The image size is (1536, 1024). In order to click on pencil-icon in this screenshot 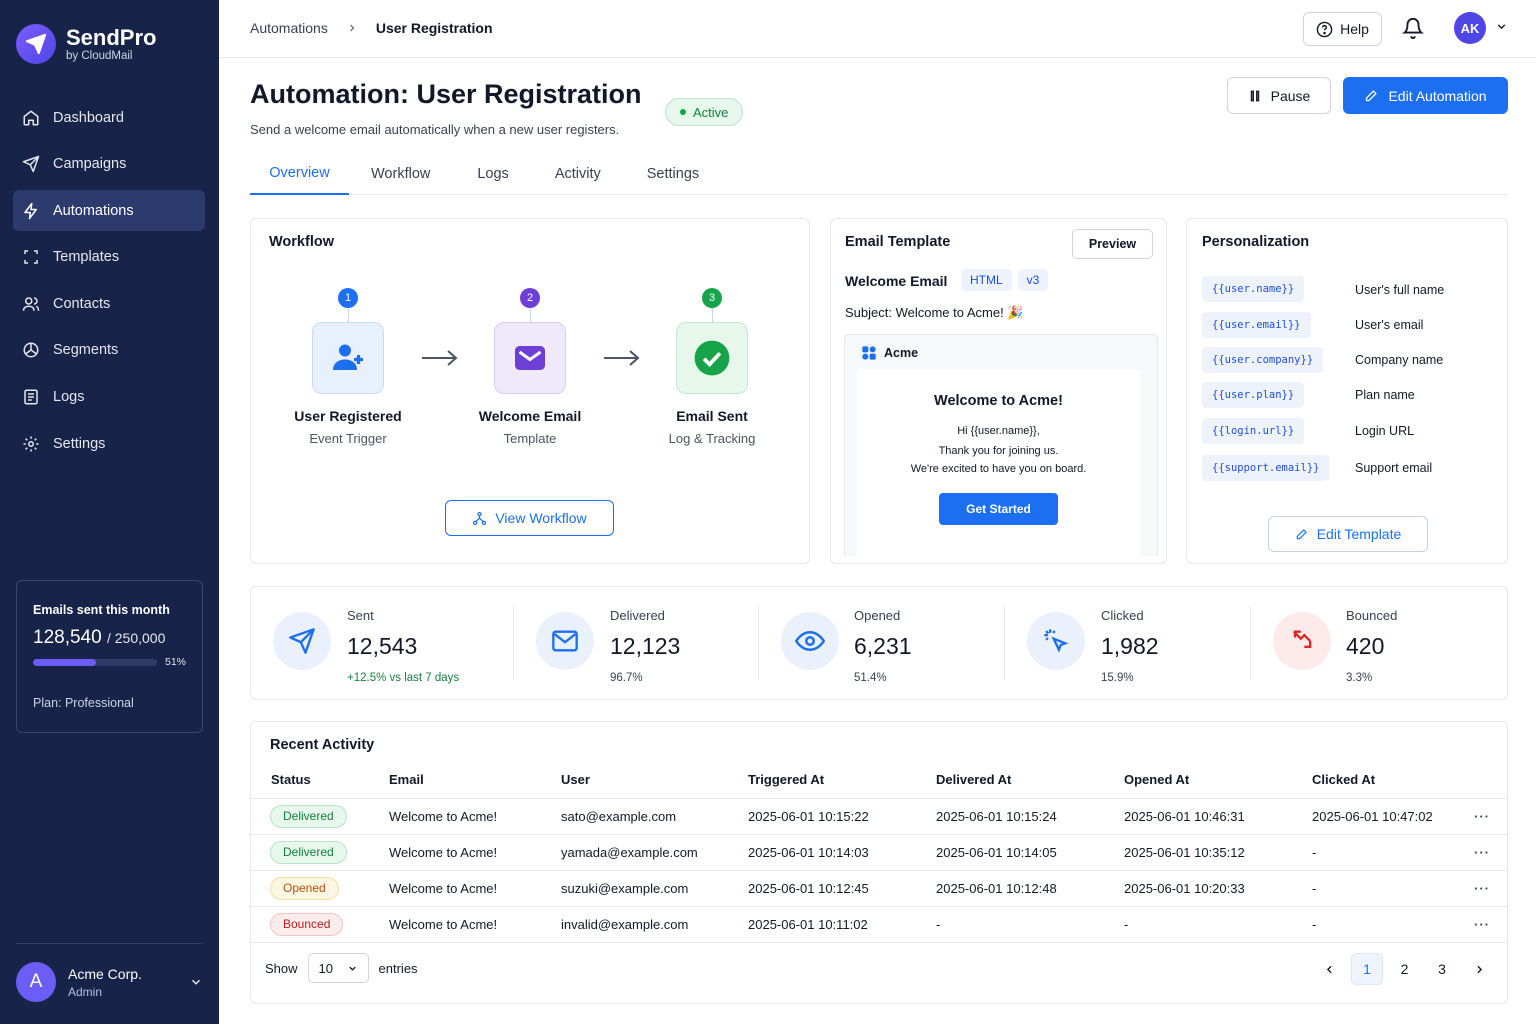, I will do `click(1372, 96)`.